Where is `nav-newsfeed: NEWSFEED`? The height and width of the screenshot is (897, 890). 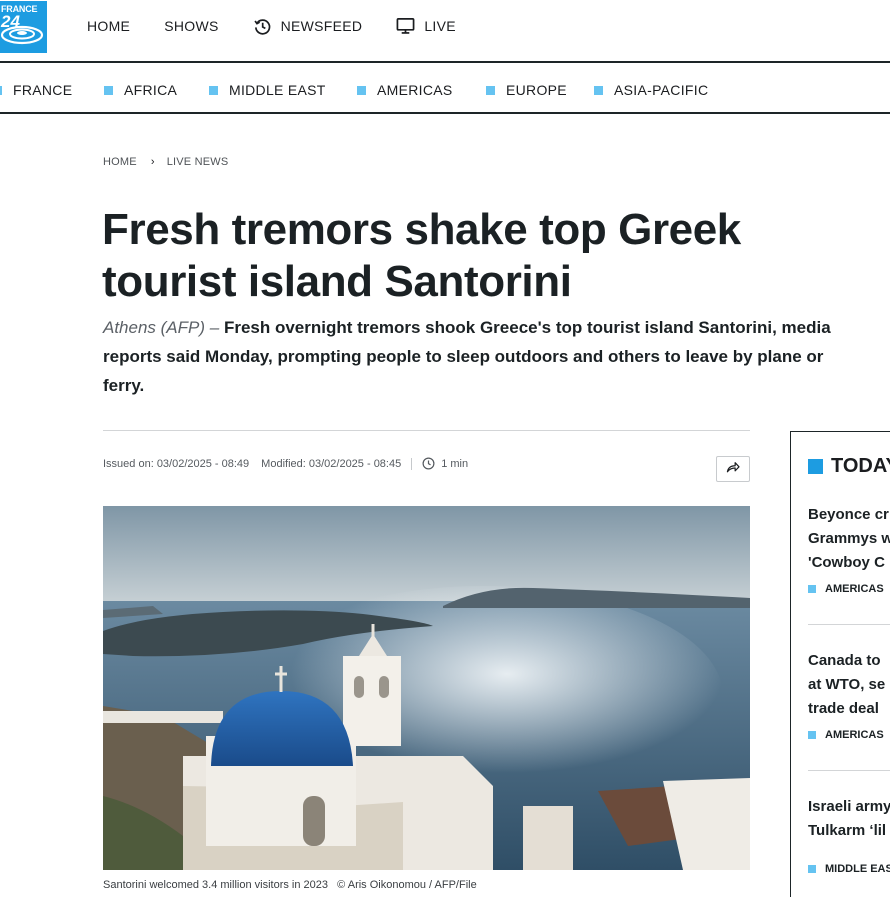
nav-newsfeed: NEWSFEED is located at coordinates (308, 26).